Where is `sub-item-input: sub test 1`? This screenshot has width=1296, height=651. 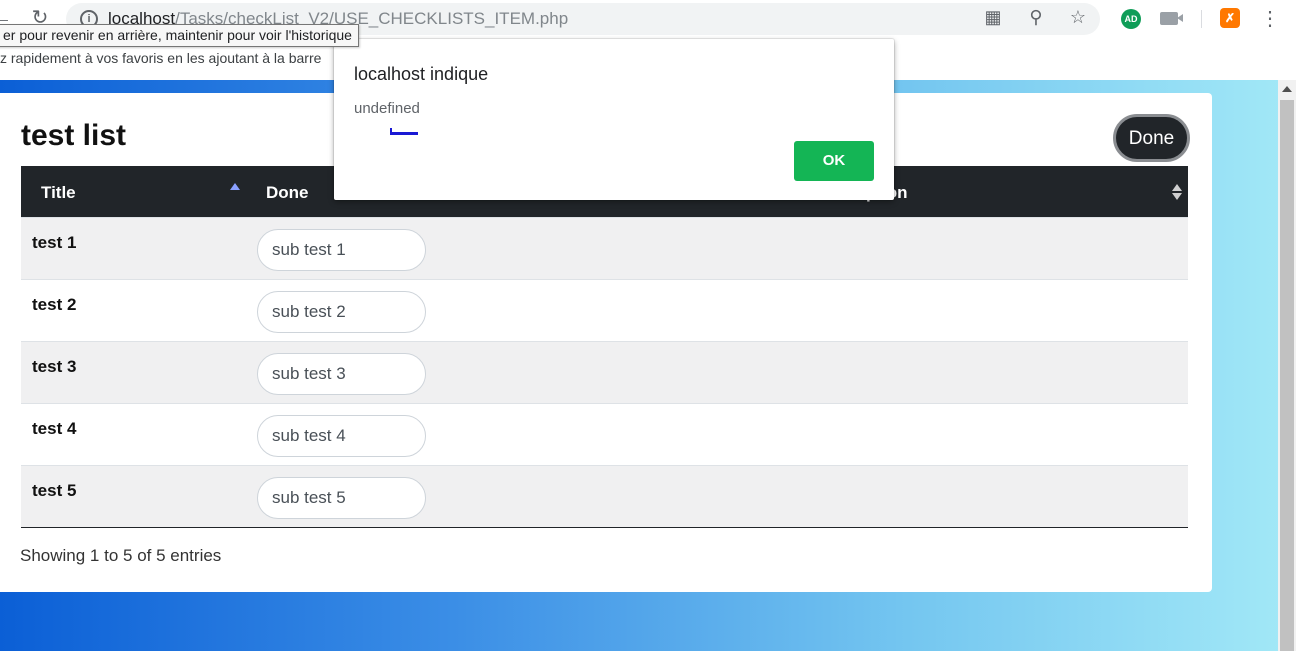
sub-item-input: sub test 1 is located at coordinates (341, 250).